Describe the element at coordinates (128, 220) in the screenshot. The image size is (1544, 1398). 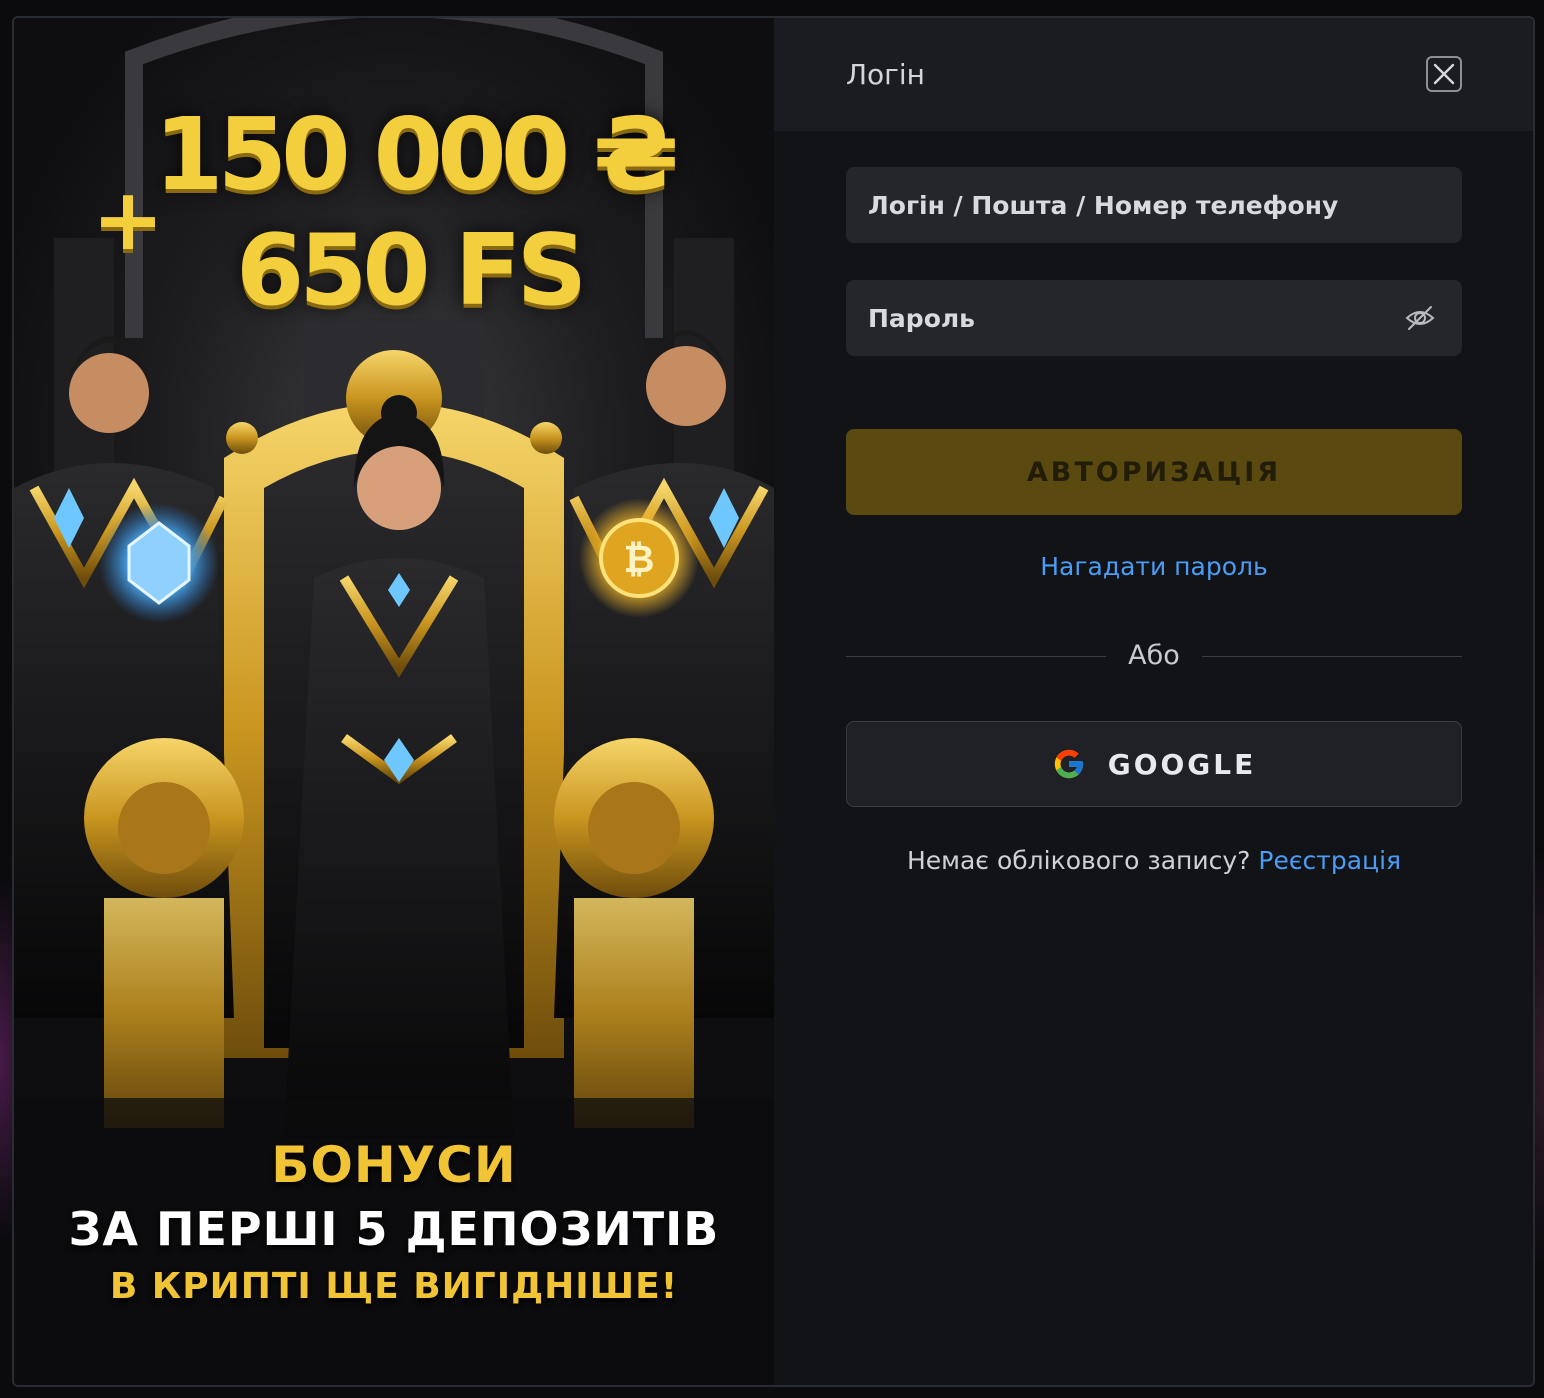
I see `promo-plus-sign: +` at that location.